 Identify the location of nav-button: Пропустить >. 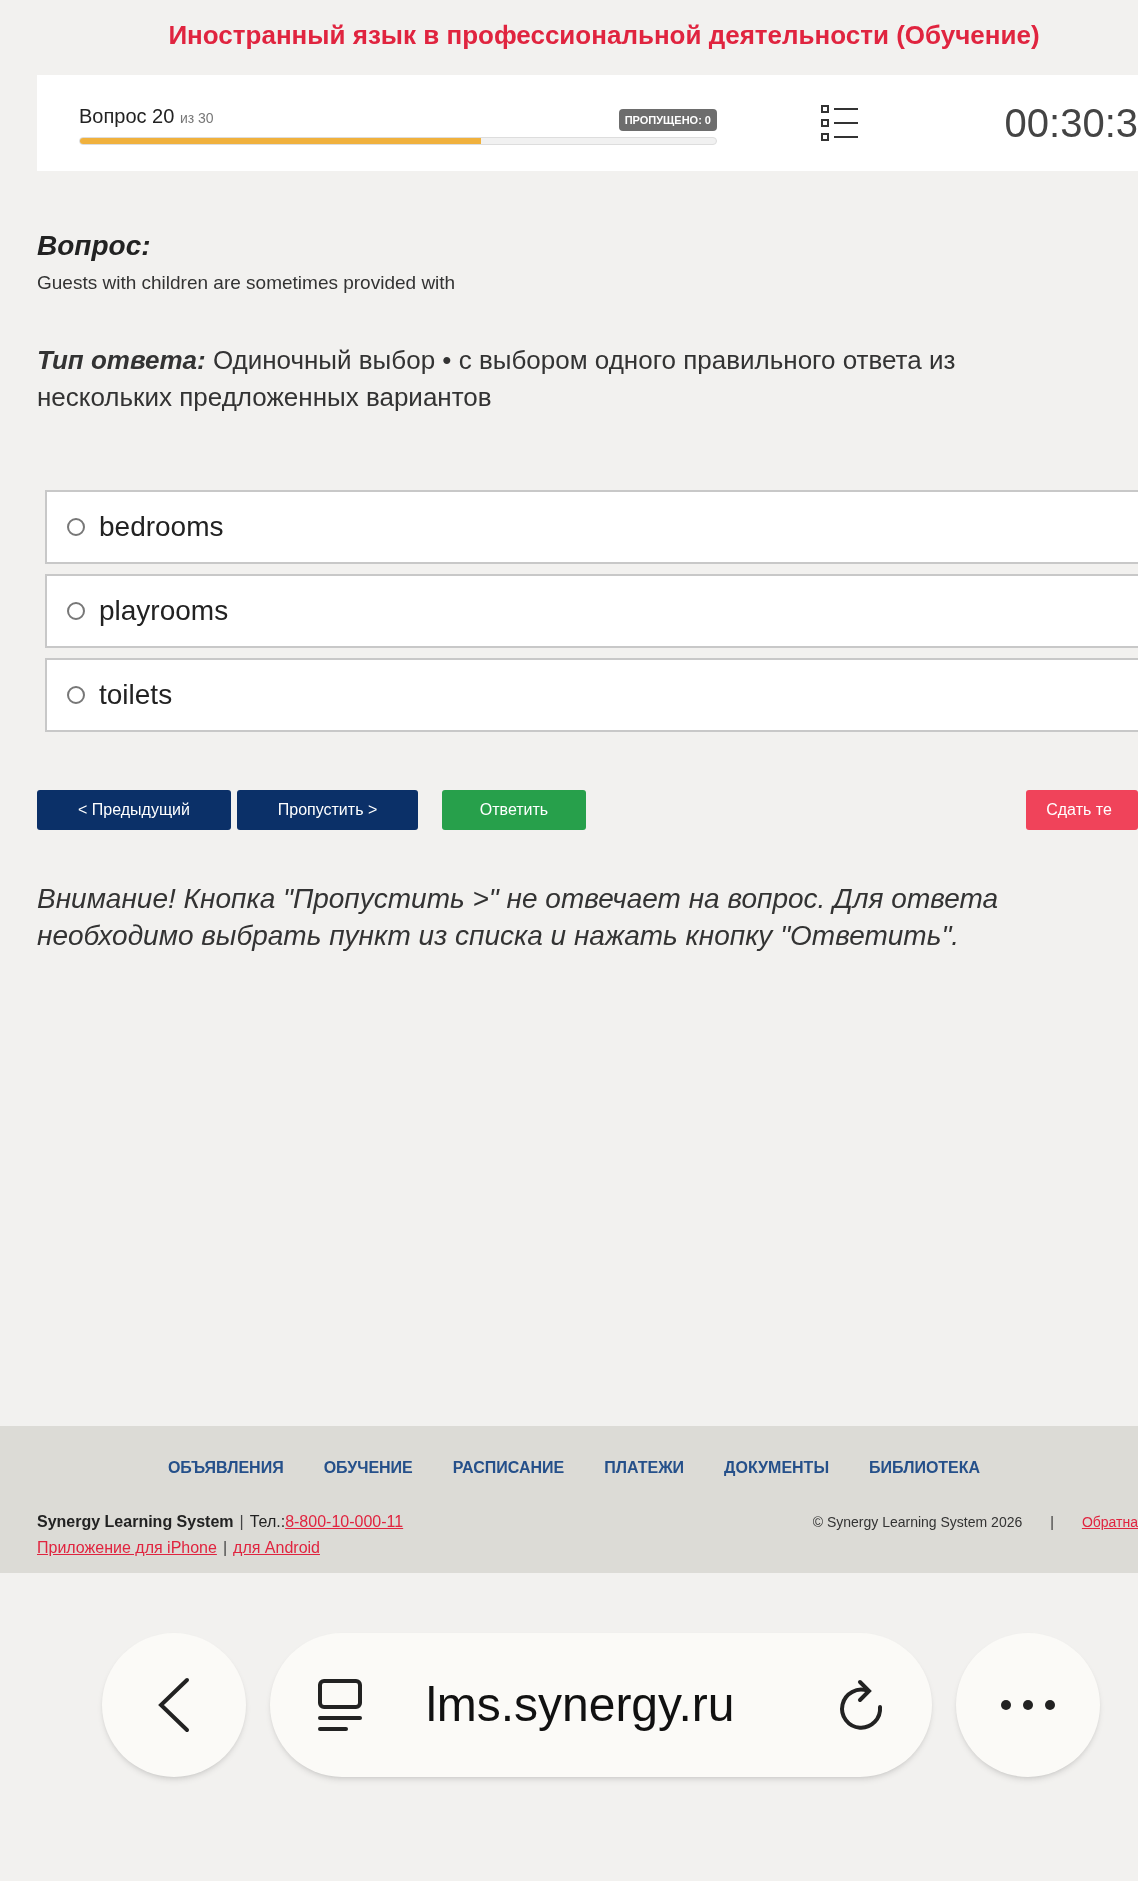
(327, 809).